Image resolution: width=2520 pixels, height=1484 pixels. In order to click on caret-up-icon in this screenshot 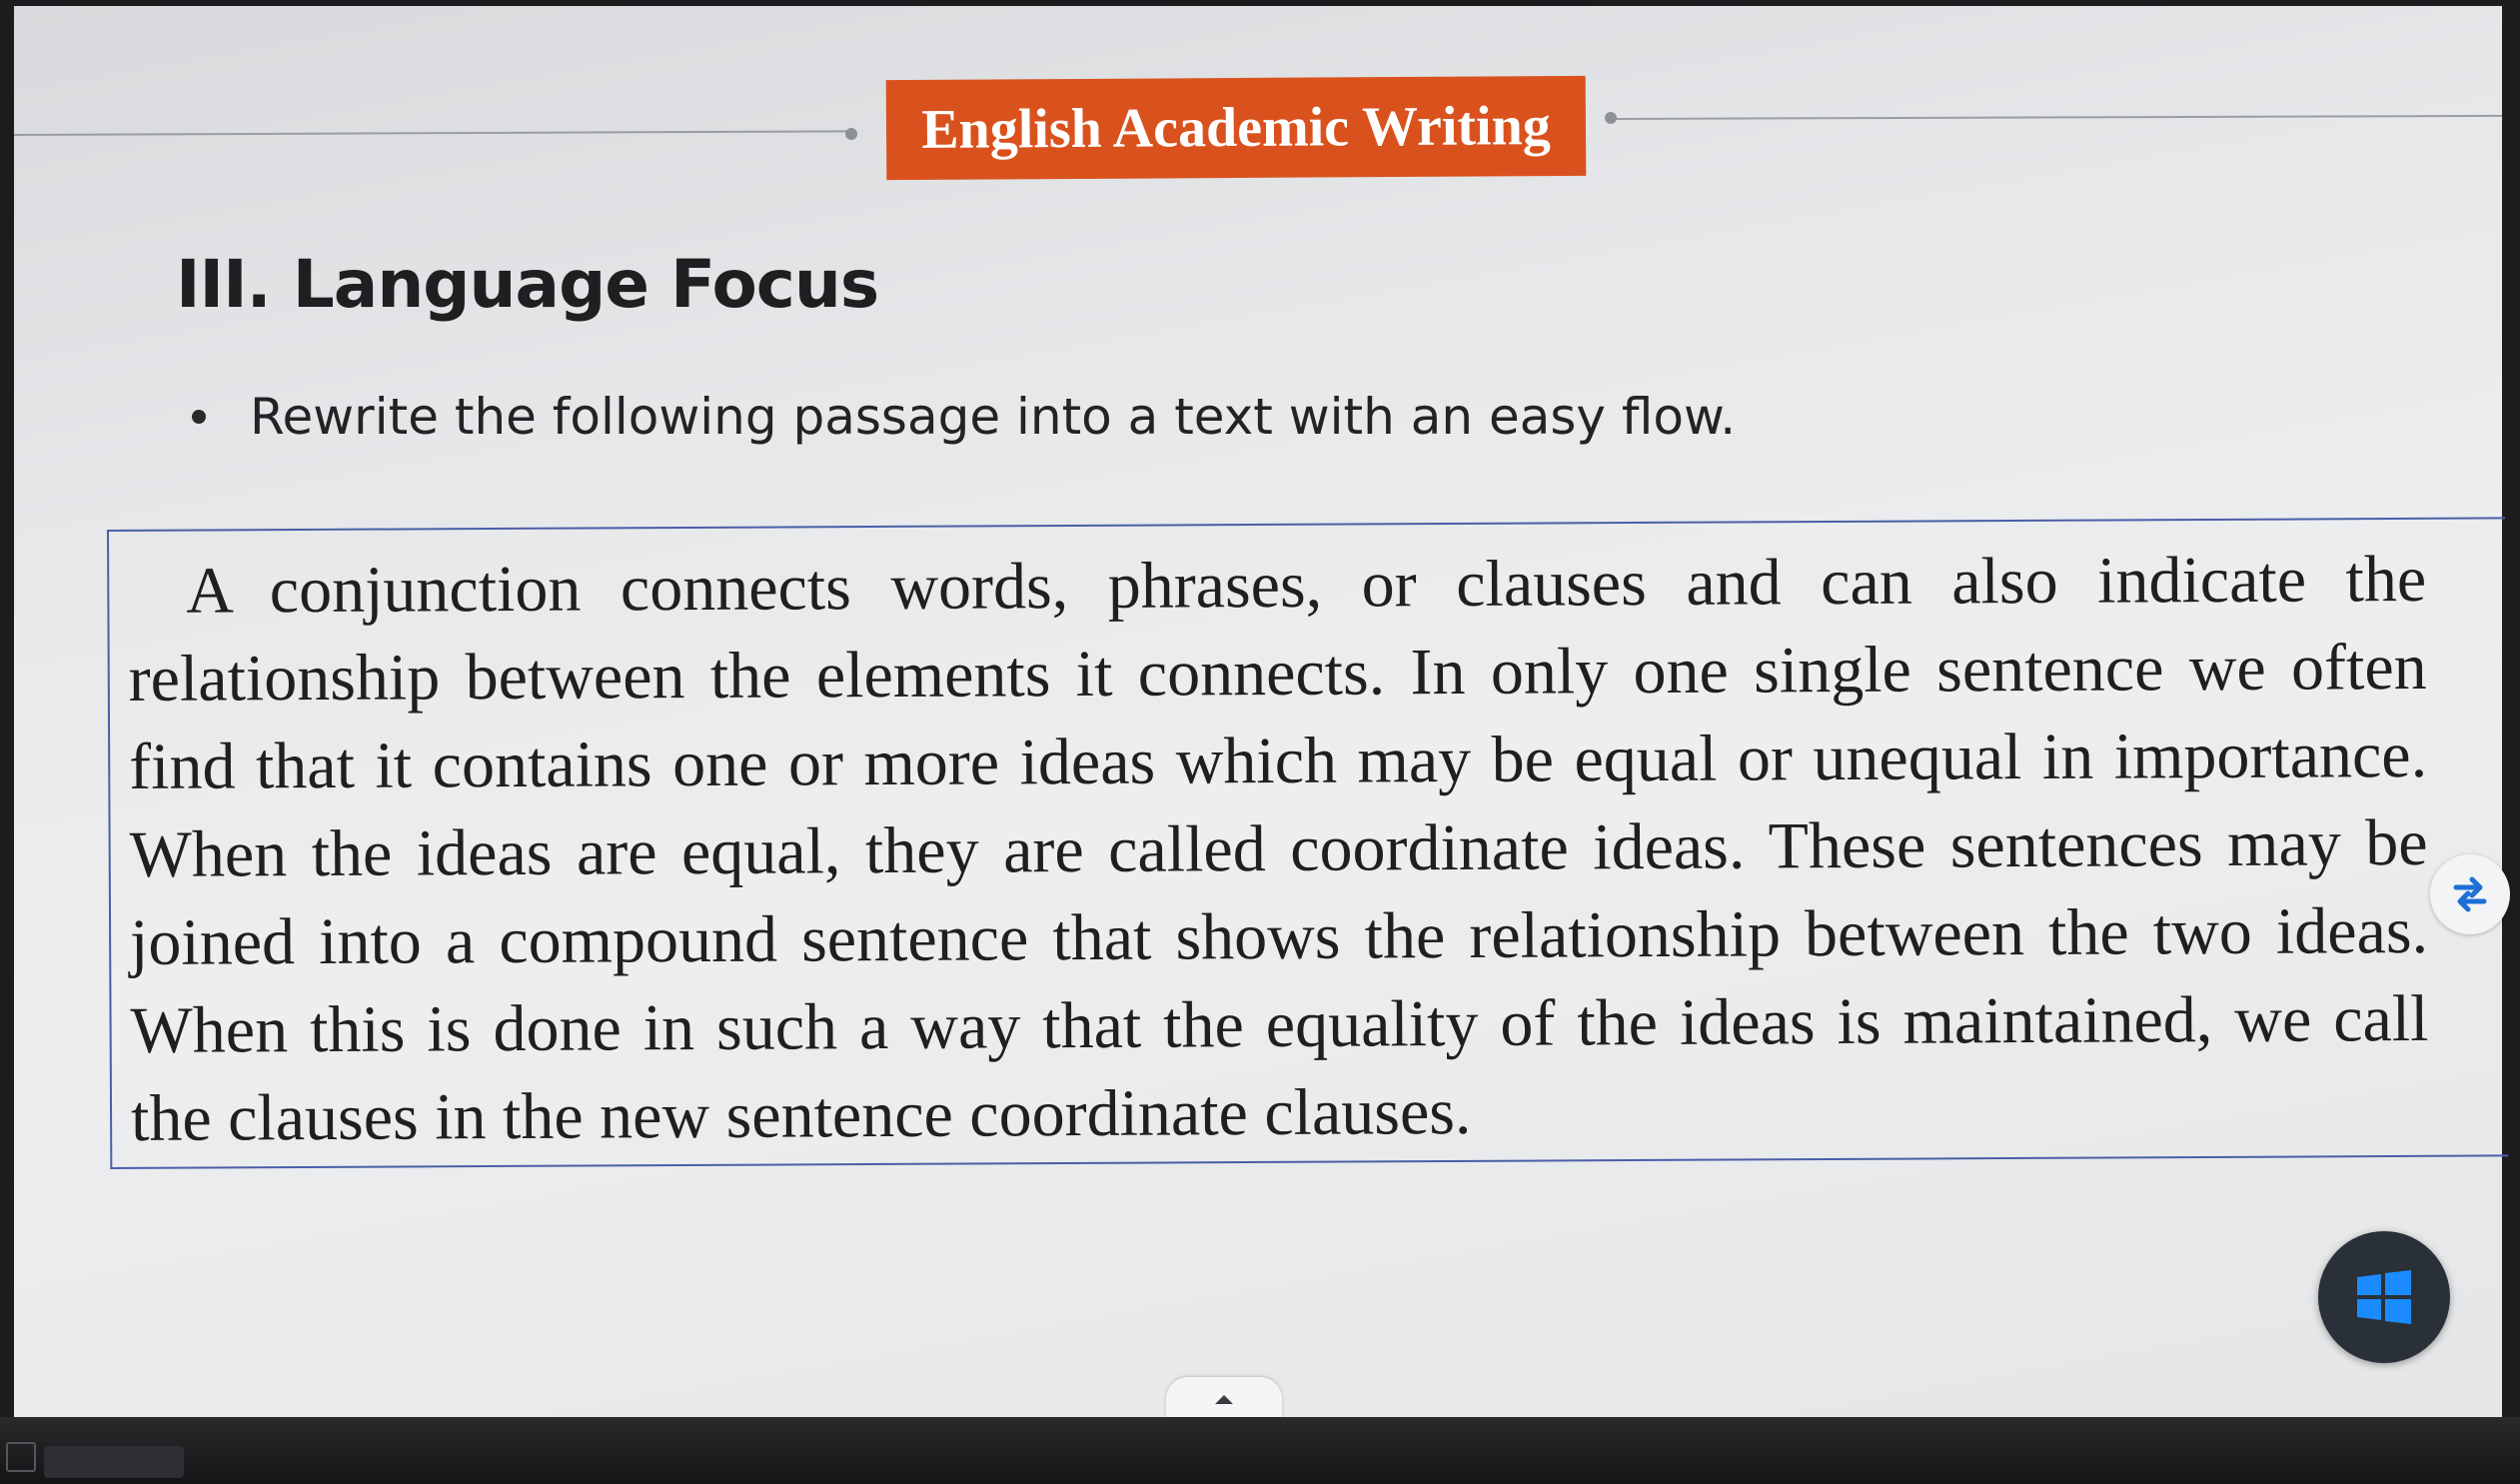, I will do `click(1224, 1399)`.